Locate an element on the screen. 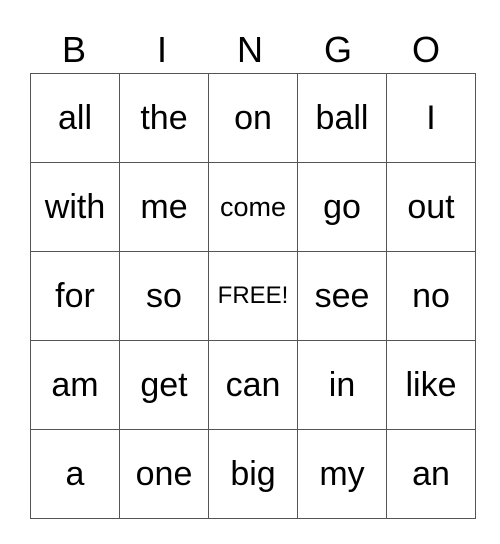 The width and height of the screenshot is (500, 544). bingo-header: B I N G O is located at coordinates (250, 50).